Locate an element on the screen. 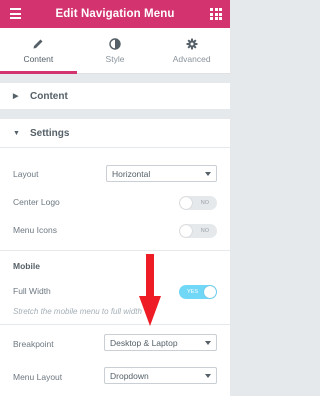 The width and height of the screenshot is (320, 396). gear-icon is located at coordinates (192, 44).